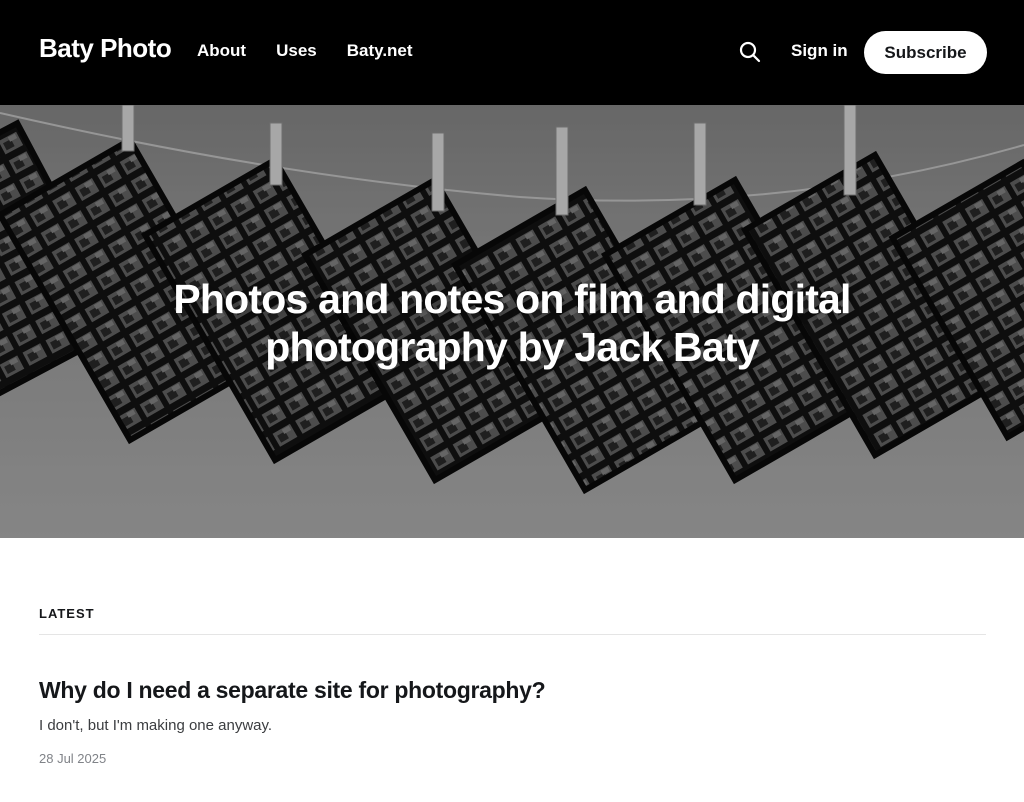  I want to click on site-logo: Baty Photo, so click(105, 48).